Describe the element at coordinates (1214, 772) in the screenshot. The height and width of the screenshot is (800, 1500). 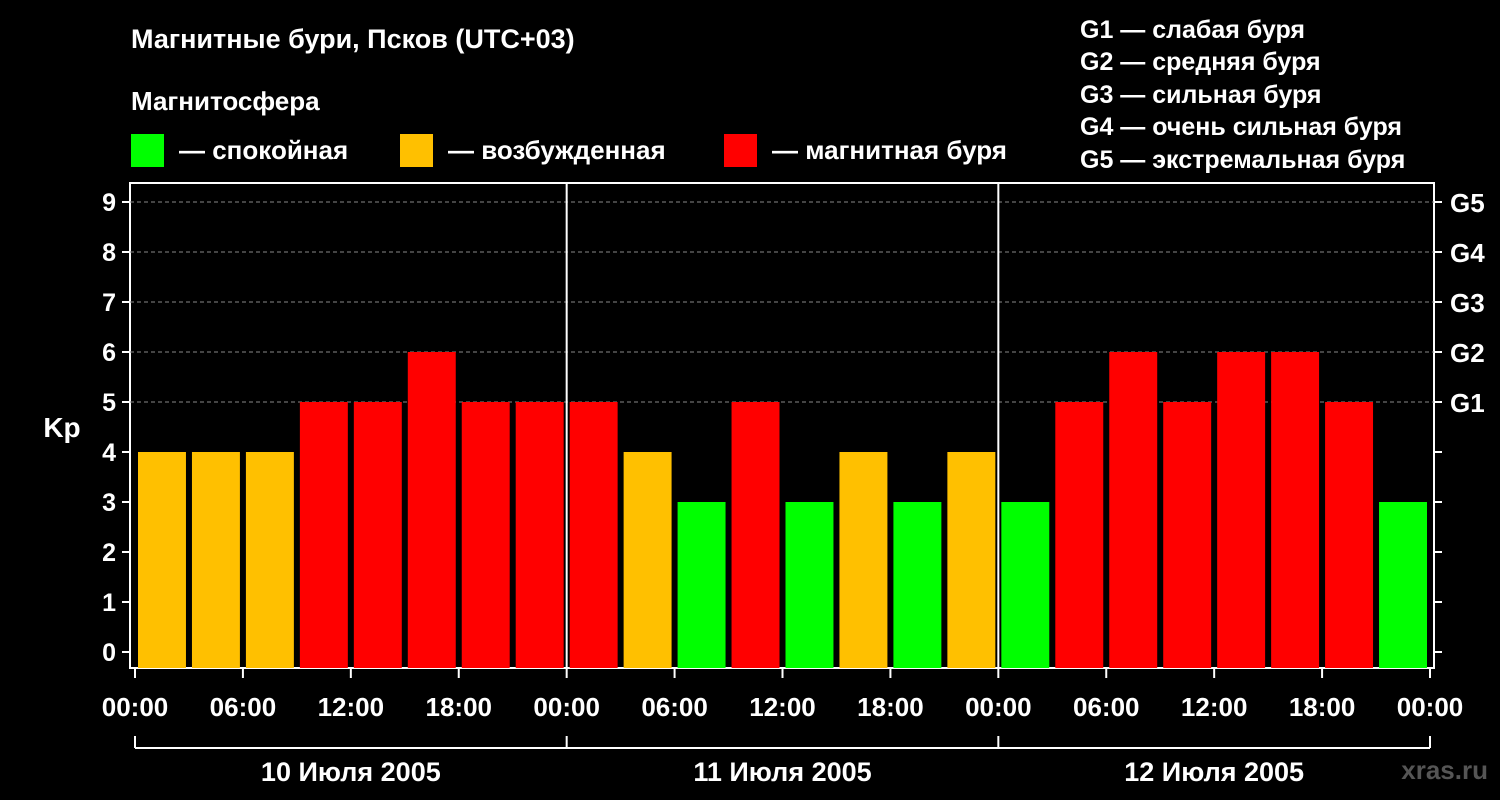
I see `day-label: 12 Июля 2005` at that location.